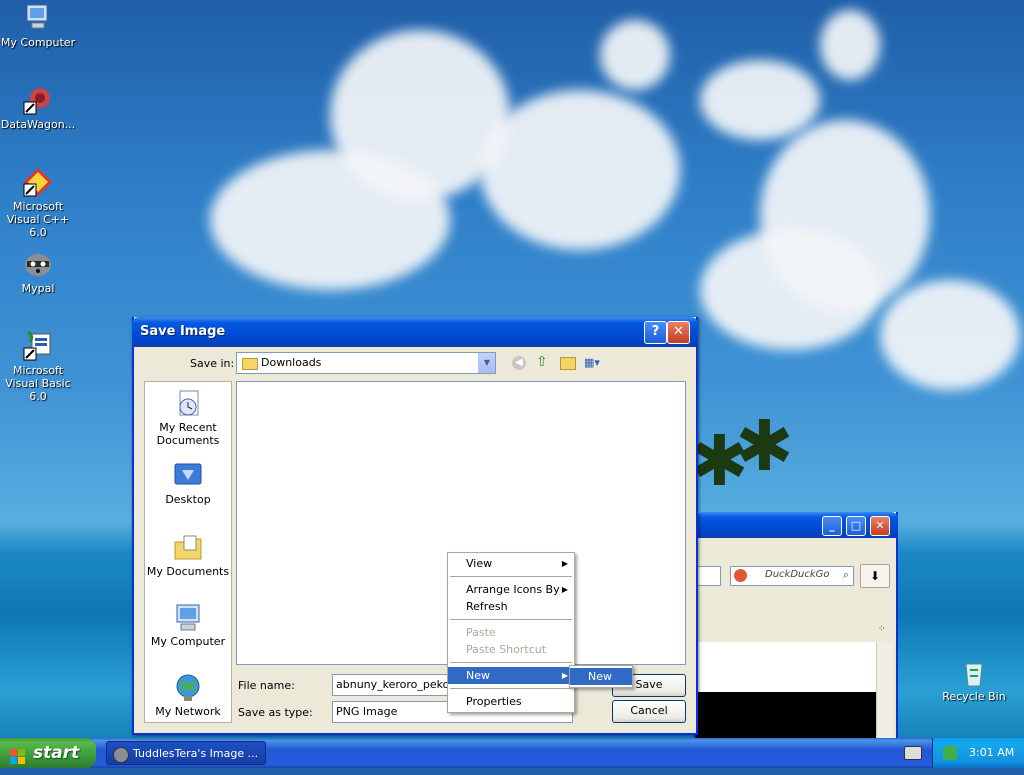 The height and width of the screenshot is (775, 1024). I want to click on duckduckgo-icon, so click(740, 575).